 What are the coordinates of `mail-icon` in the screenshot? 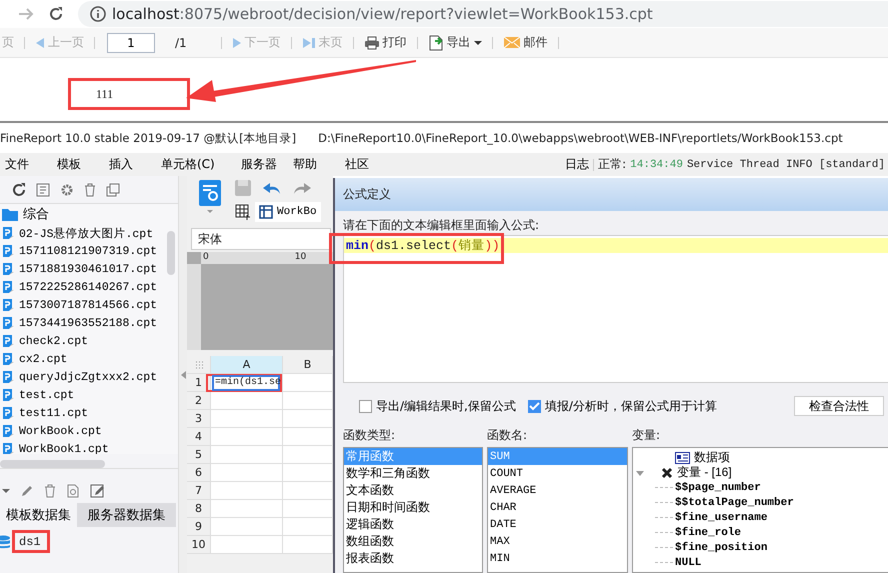 It's located at (511, 42).